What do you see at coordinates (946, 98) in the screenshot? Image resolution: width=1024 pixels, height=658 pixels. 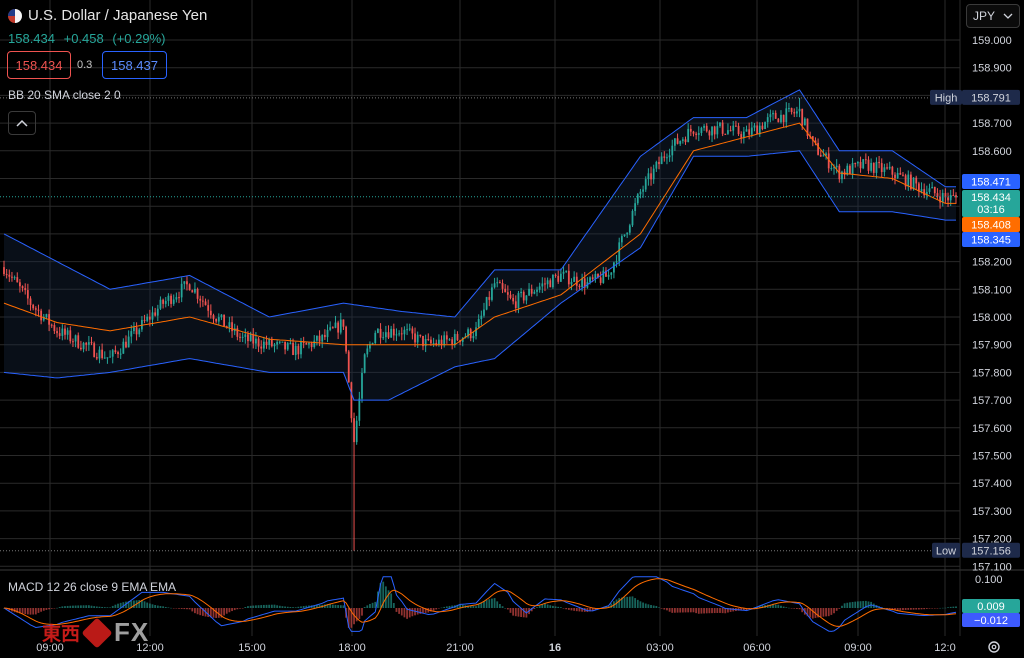 I see `high-label-badge: High` at bounding box center [946, 98].